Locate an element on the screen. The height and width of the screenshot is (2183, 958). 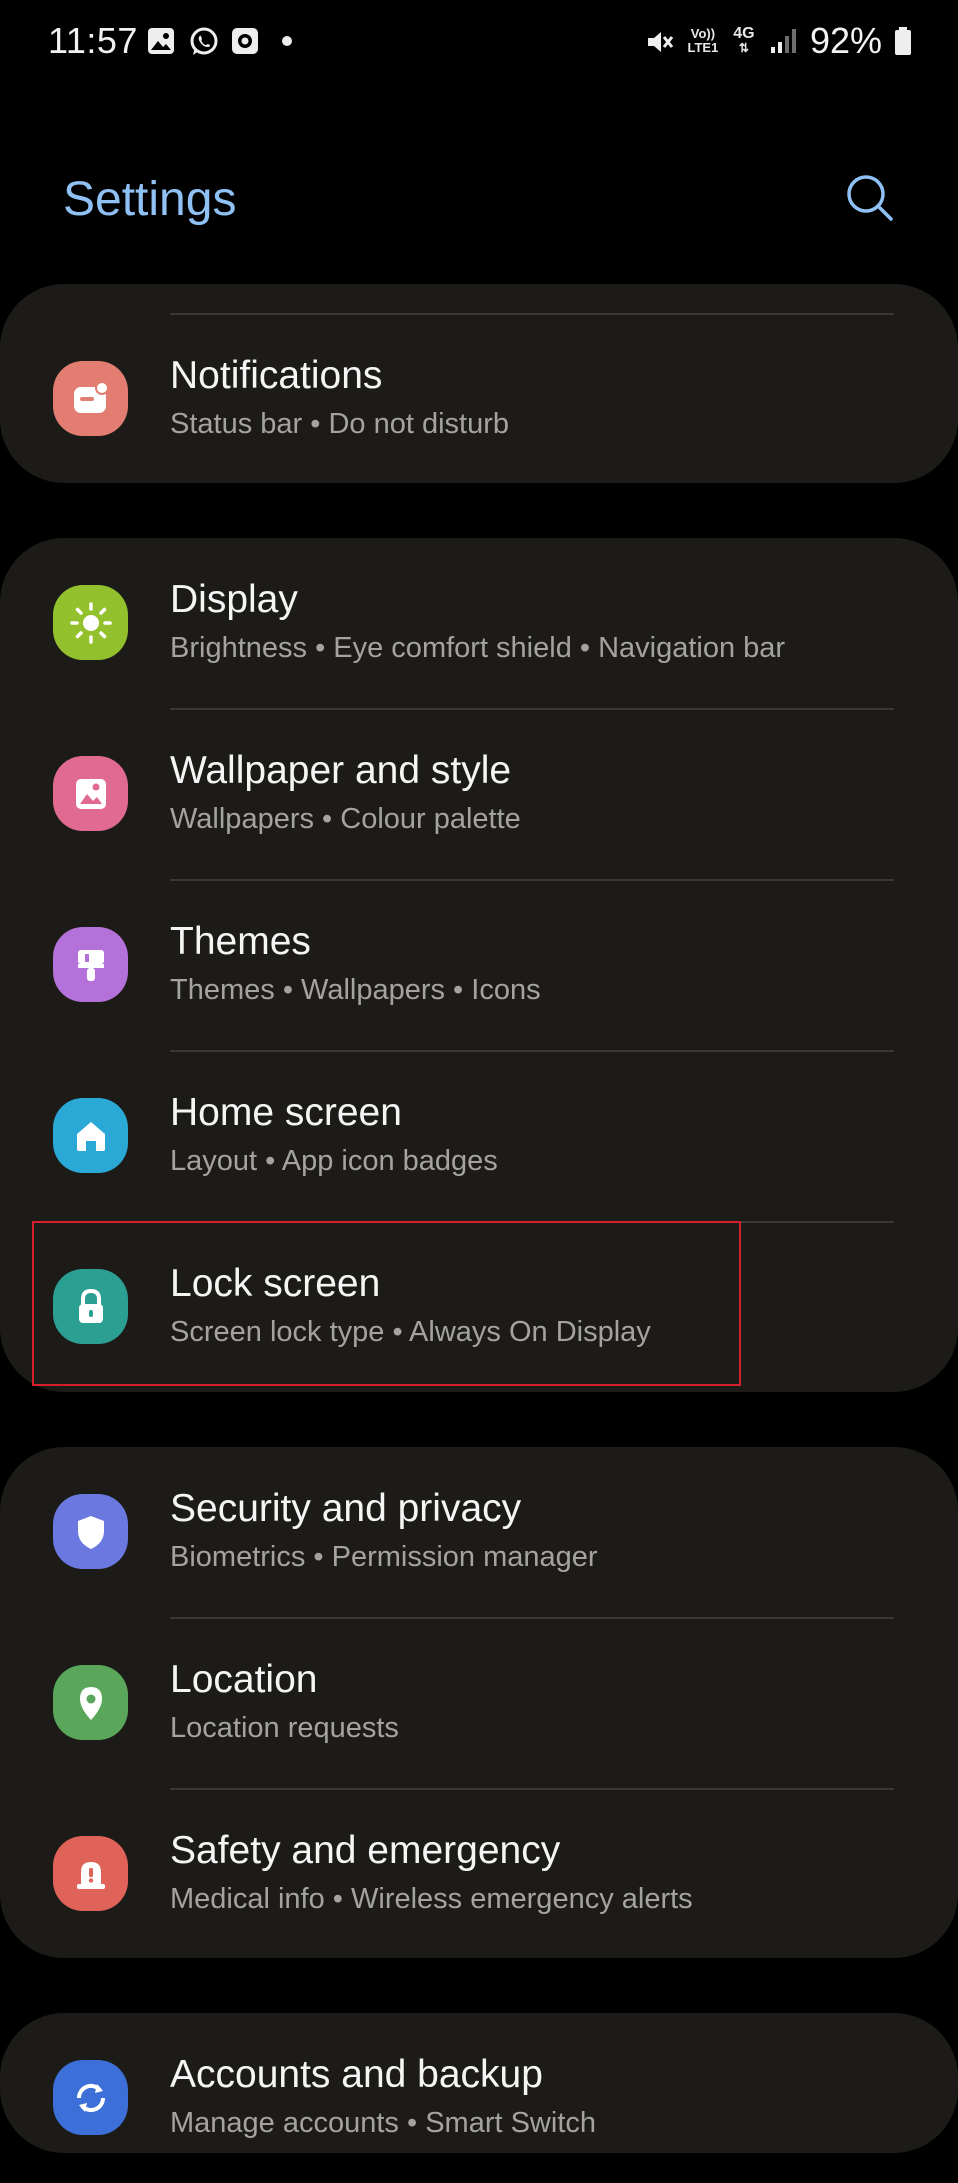
item-title: Location is located at coordinates (244, 1679).